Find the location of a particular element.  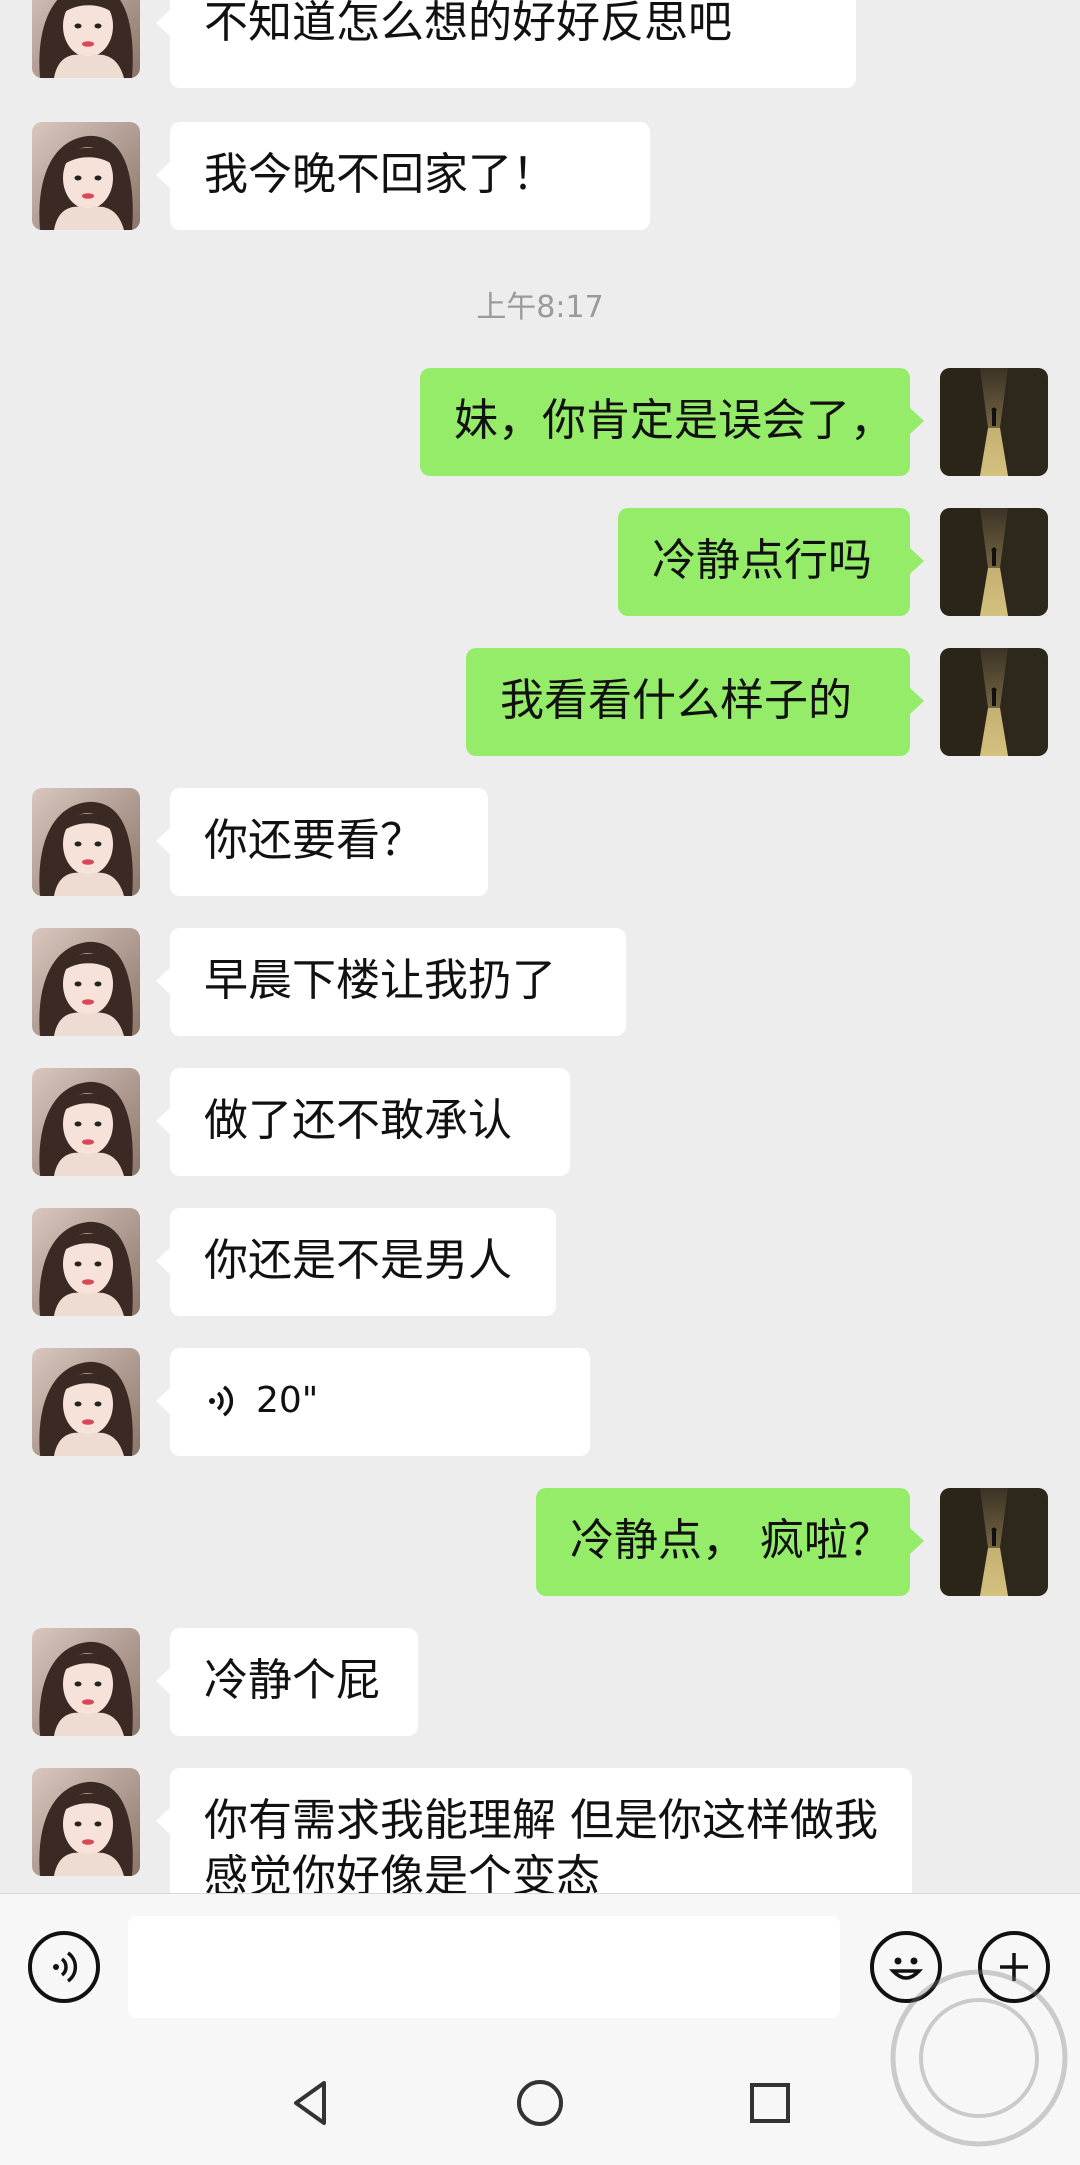

message-input is located at coordinates (484, 1967).